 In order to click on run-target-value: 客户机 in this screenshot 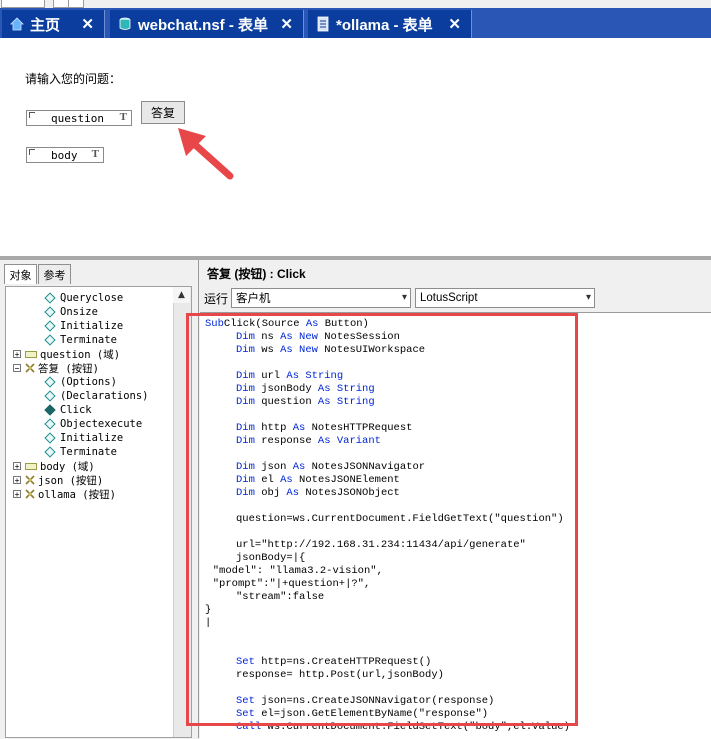, I will do `click(253, 299)`.